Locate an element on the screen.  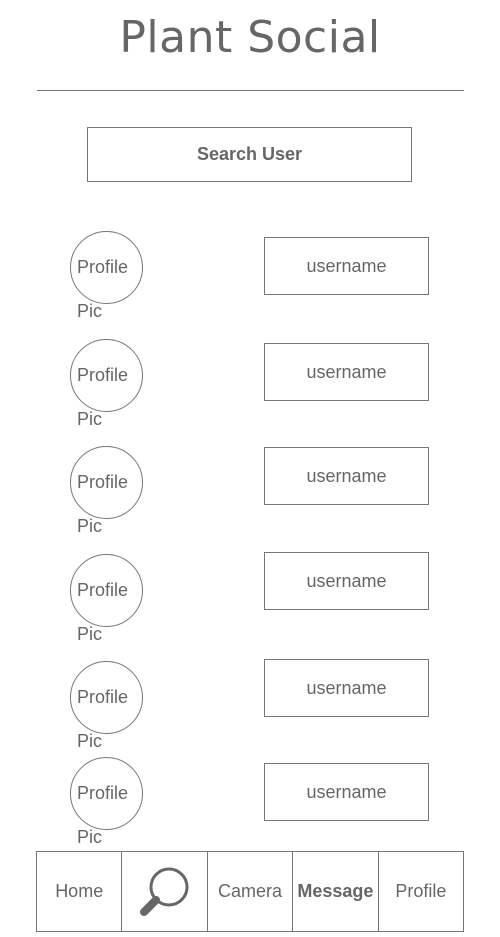
nav-camera: Camera is located at coordinates (251, 891).